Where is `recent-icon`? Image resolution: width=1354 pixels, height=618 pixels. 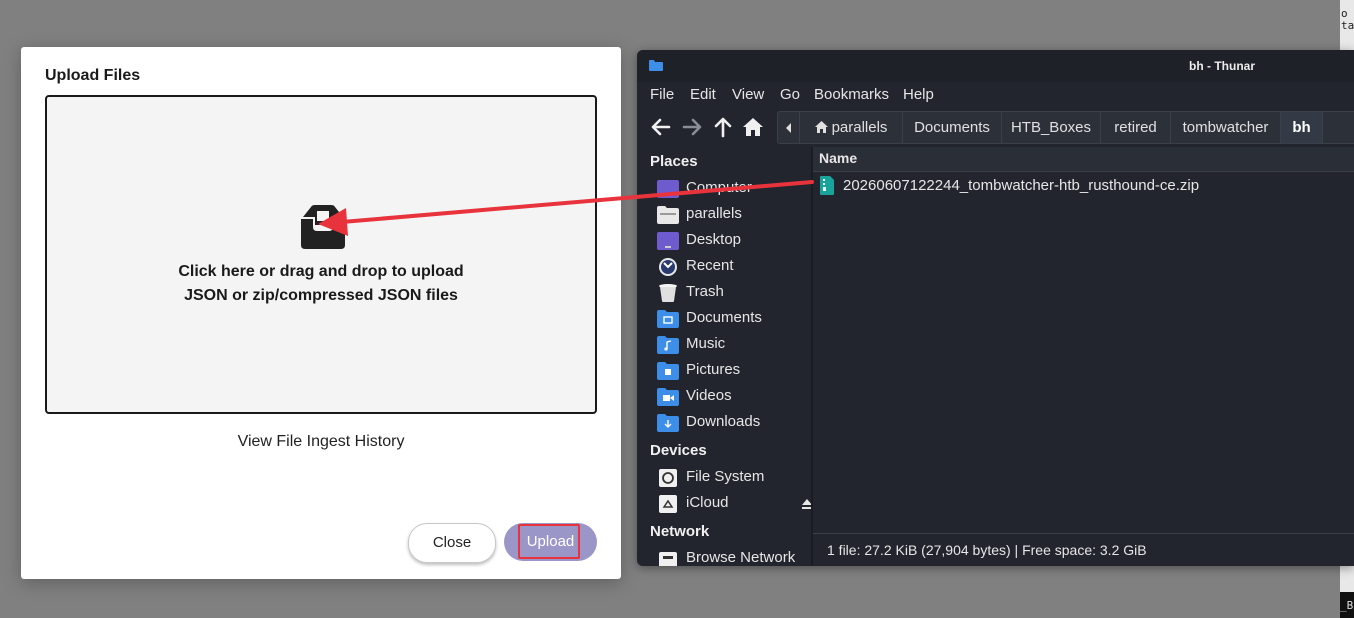
recent-icon is located at coordinates (668, 267).